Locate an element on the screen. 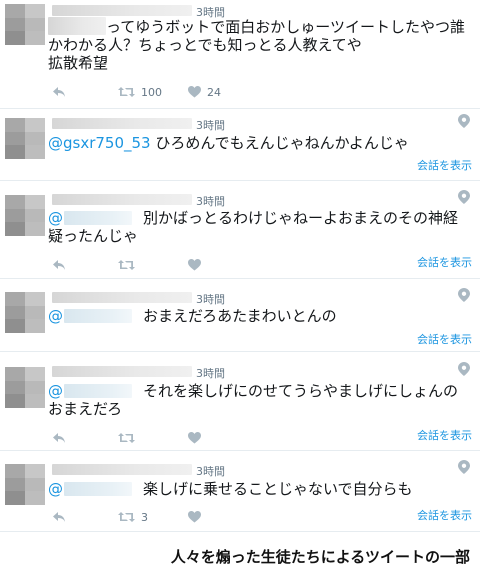 Image resolution: width=480 pixels, height=577 pixels. tweet-text: @ 楽しげに乗せることじゃないで自分らも is located at coordinates (260, 489).